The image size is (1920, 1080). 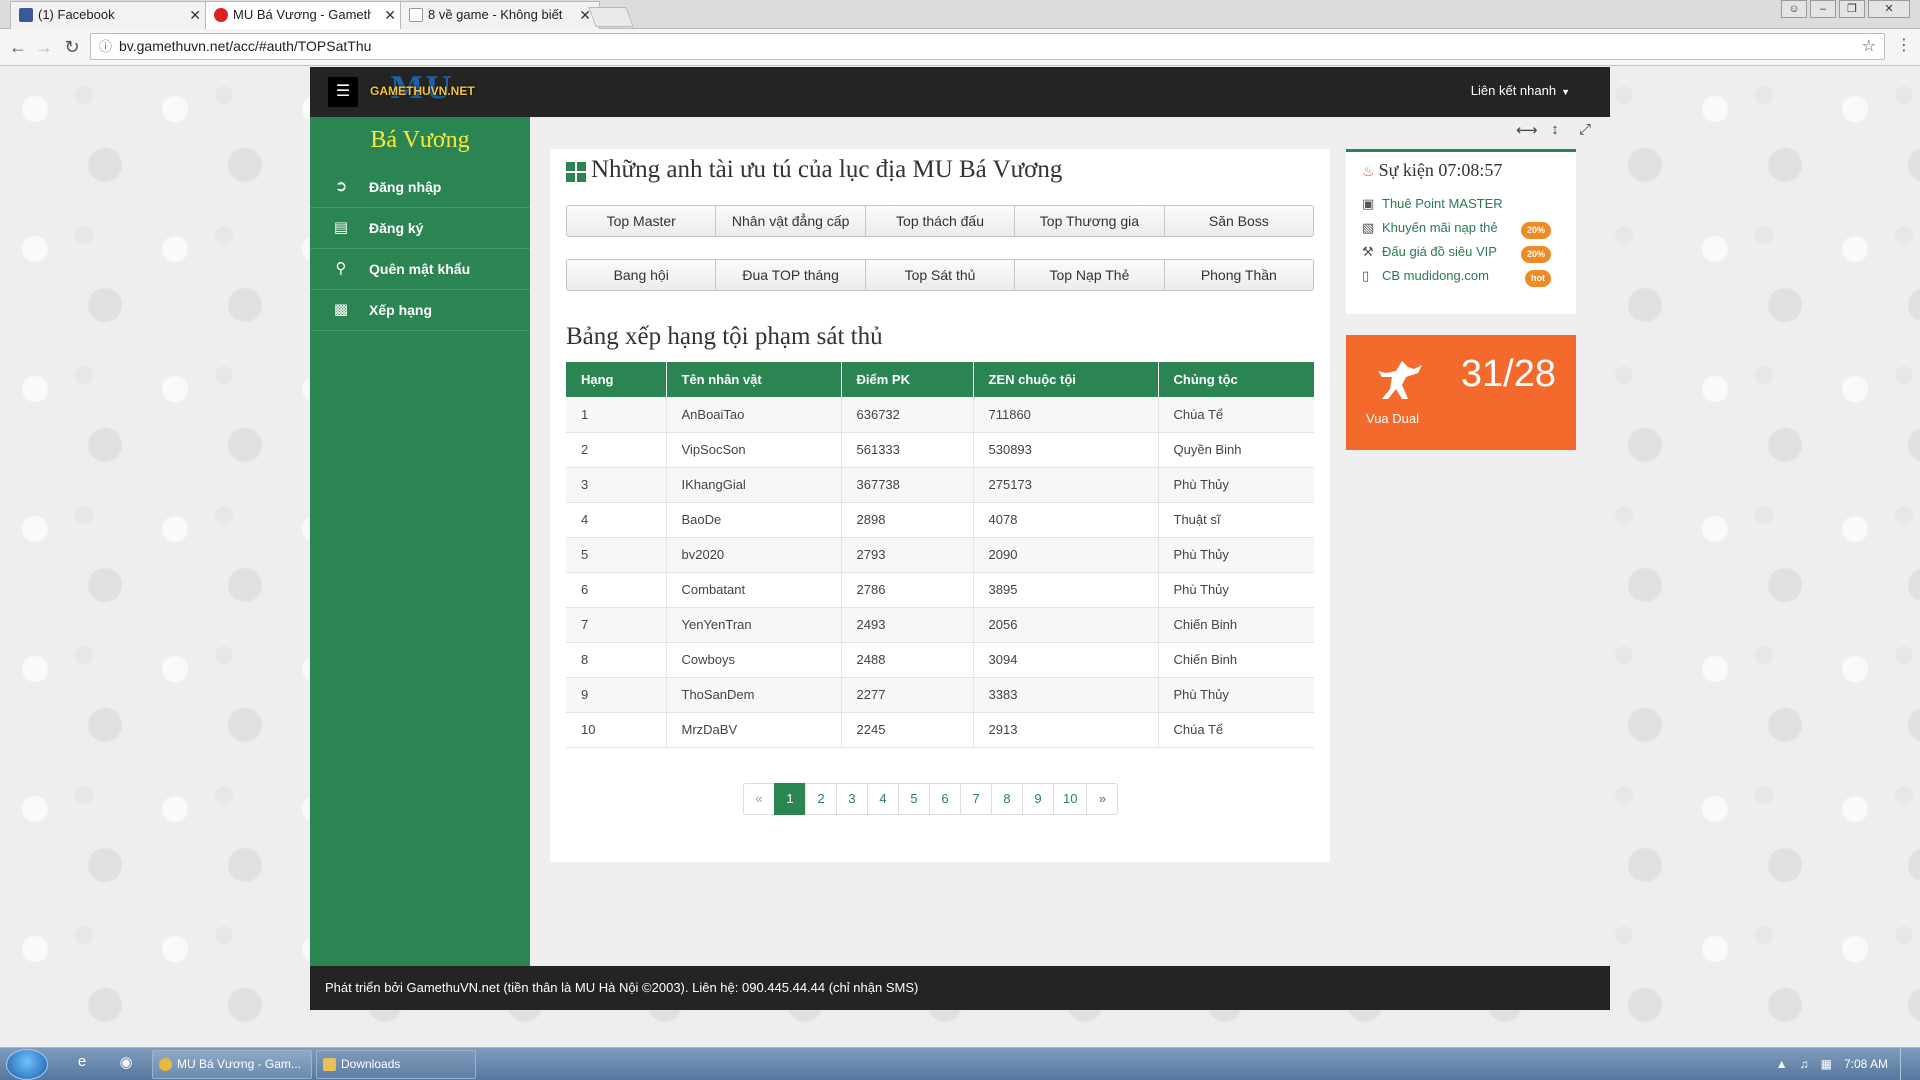 I want to click on next-page-button: », so click(x=1102, y=799).